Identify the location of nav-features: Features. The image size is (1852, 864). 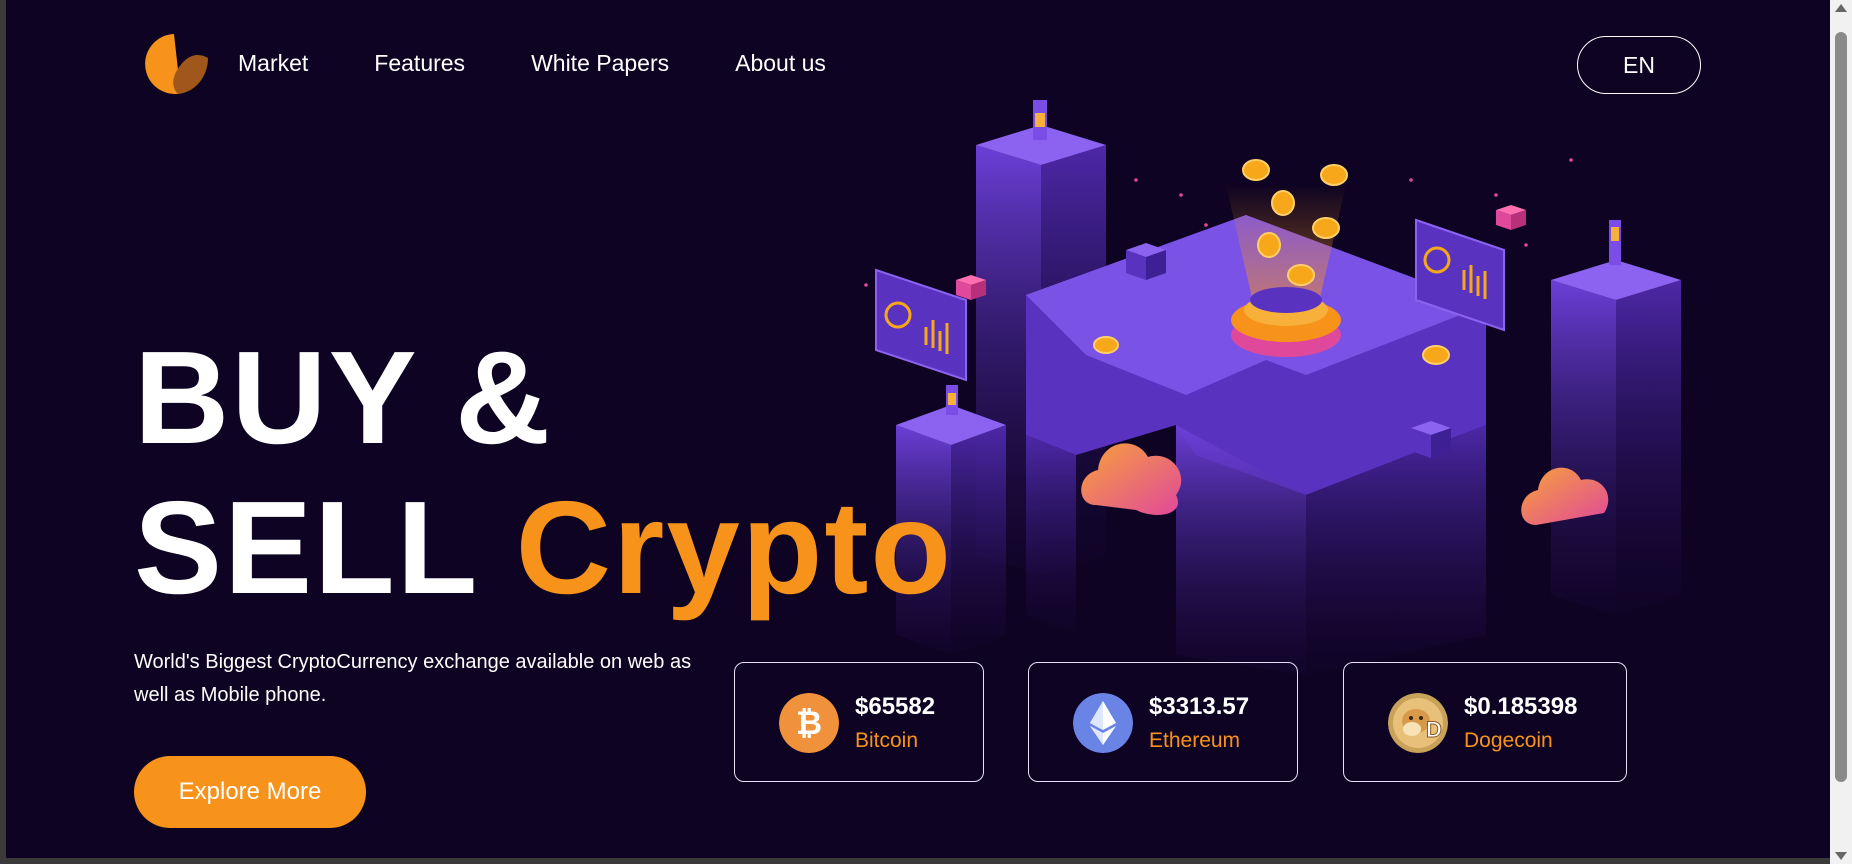
(419, 63).